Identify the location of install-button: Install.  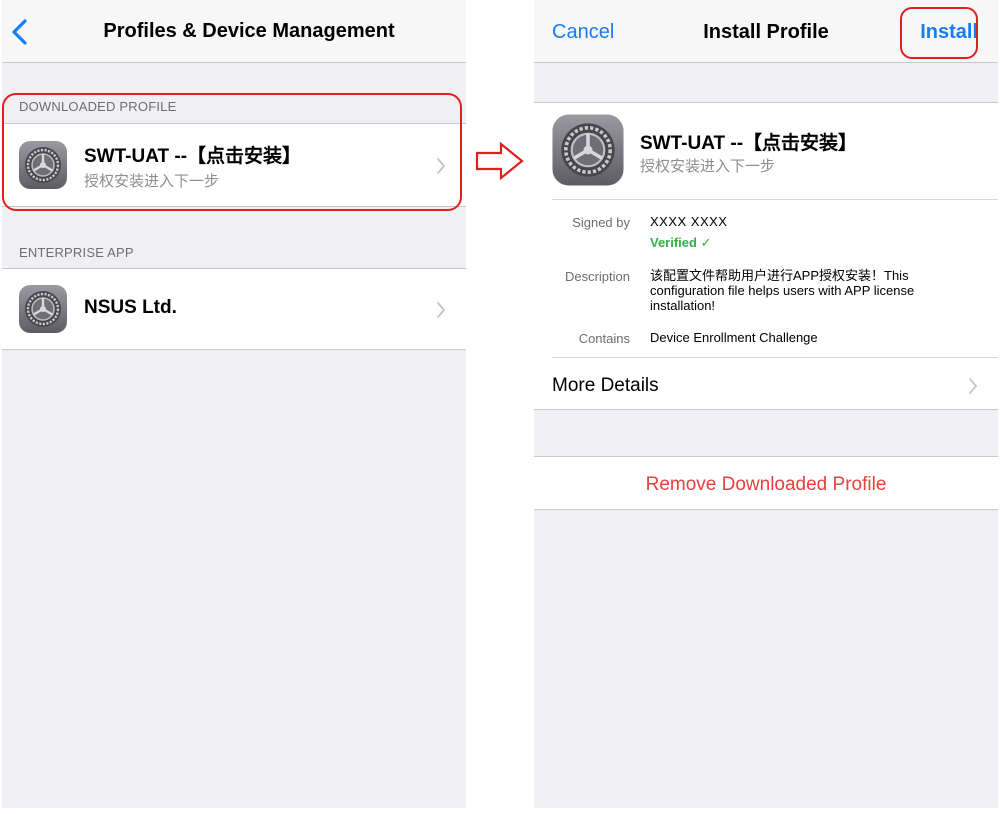
(949, 32).